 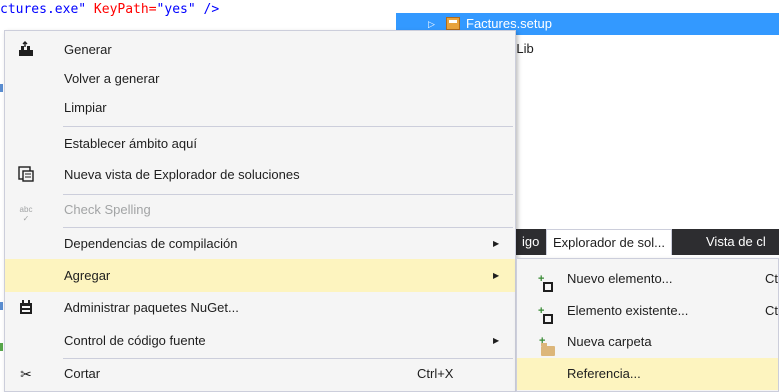 What do you see at coordinates (541, 313) in the screenshot?
I see `existing-item-icon: +` at bounding box center [541, 313].